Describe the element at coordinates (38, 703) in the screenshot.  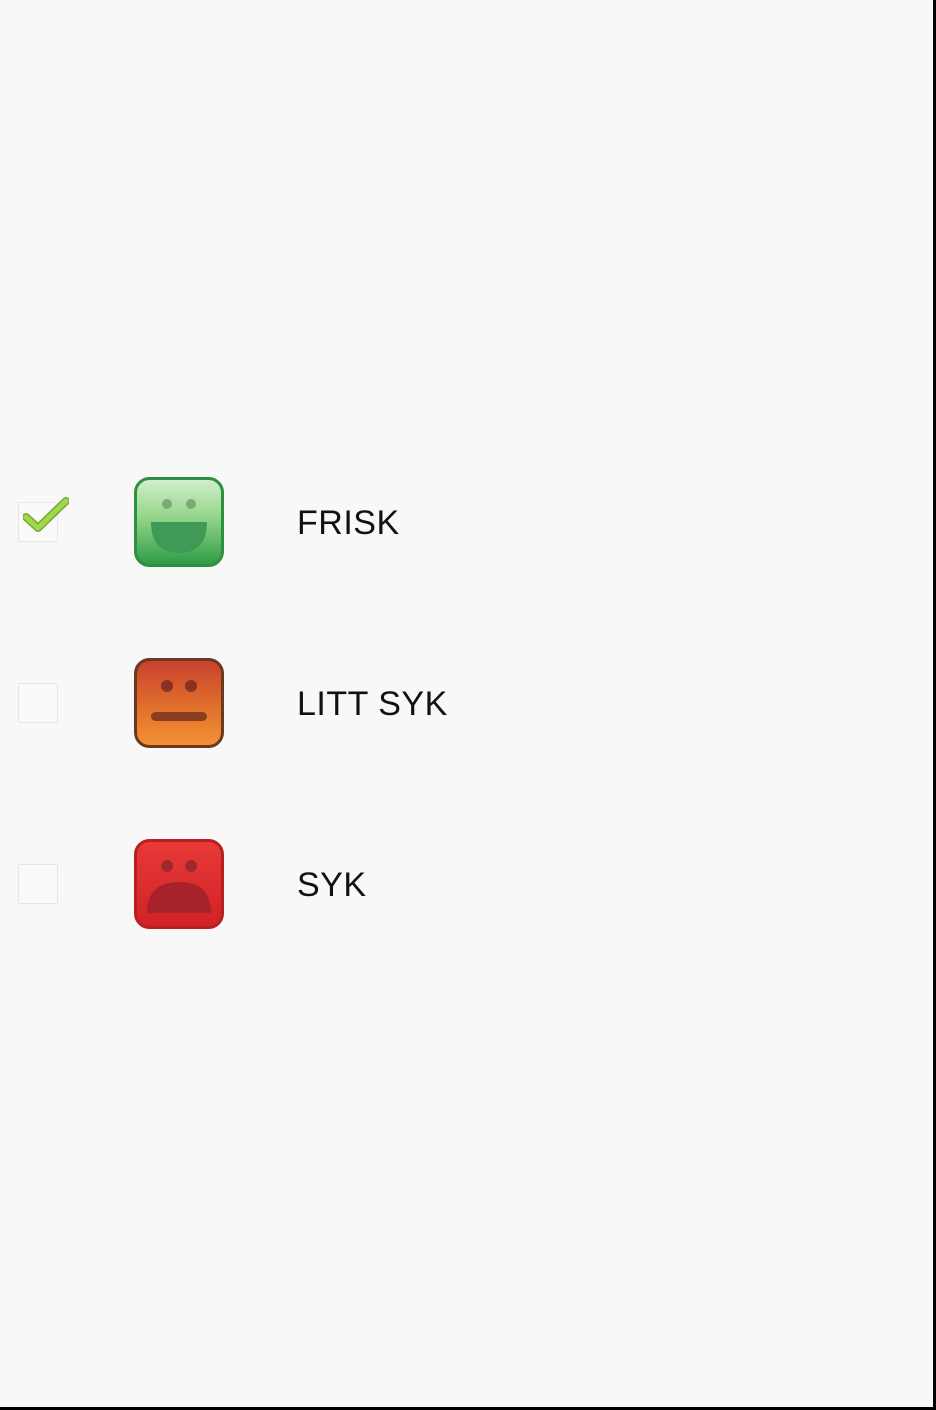
I see `checkbox-litt-syk` at that location.